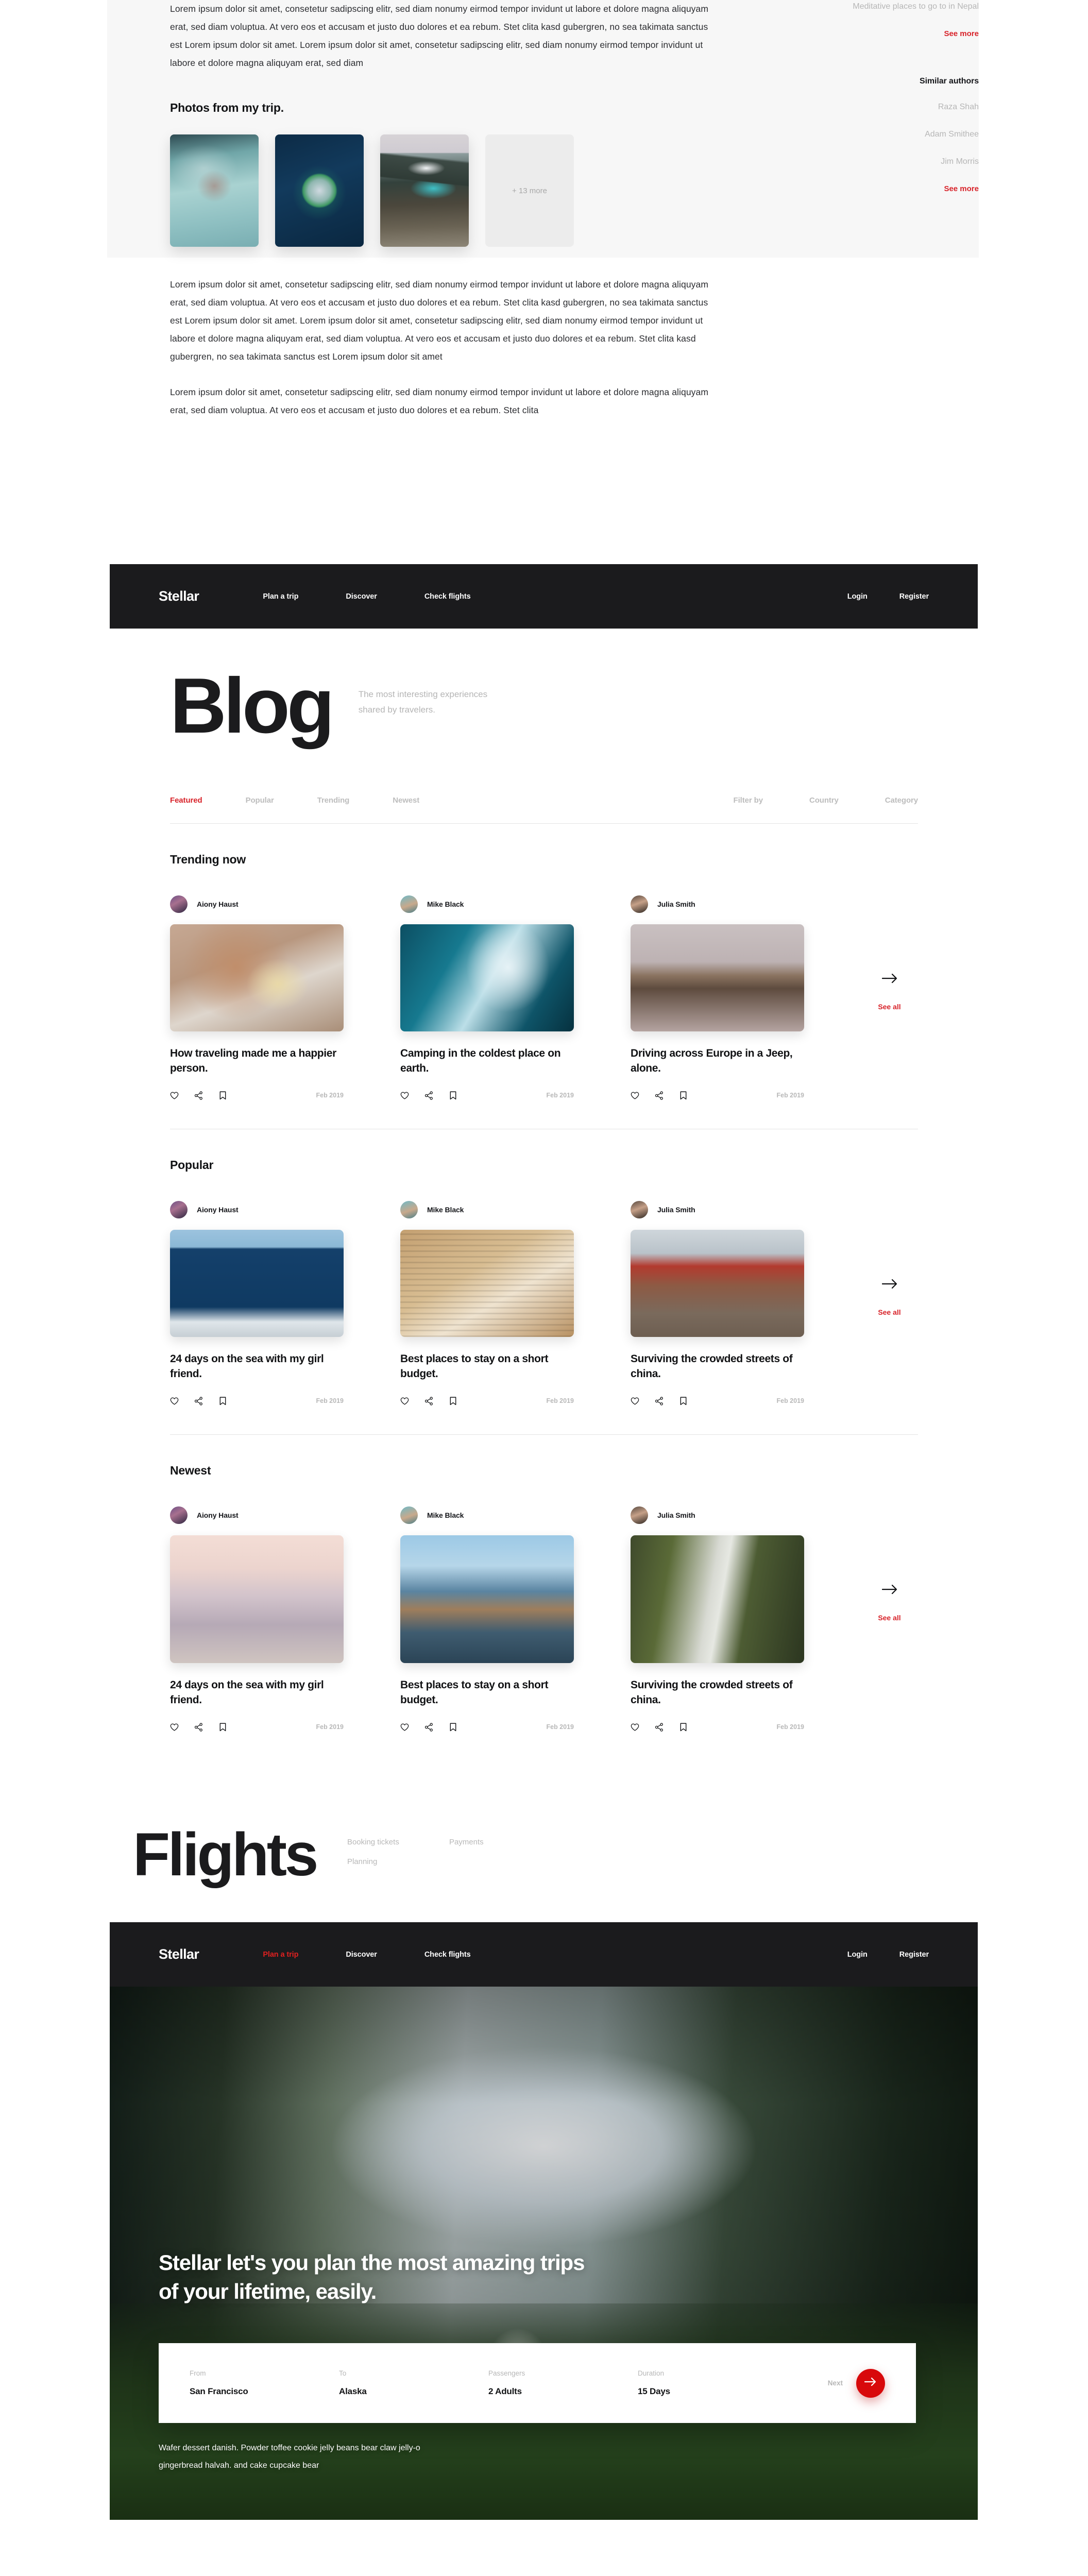 Image resolution: width=1088 pixels, height=2576 pixels. What do you see at coordinates (186, 800) in the screenshot?
I see `tab-featured: Featured` at bounding box center [186, 800].